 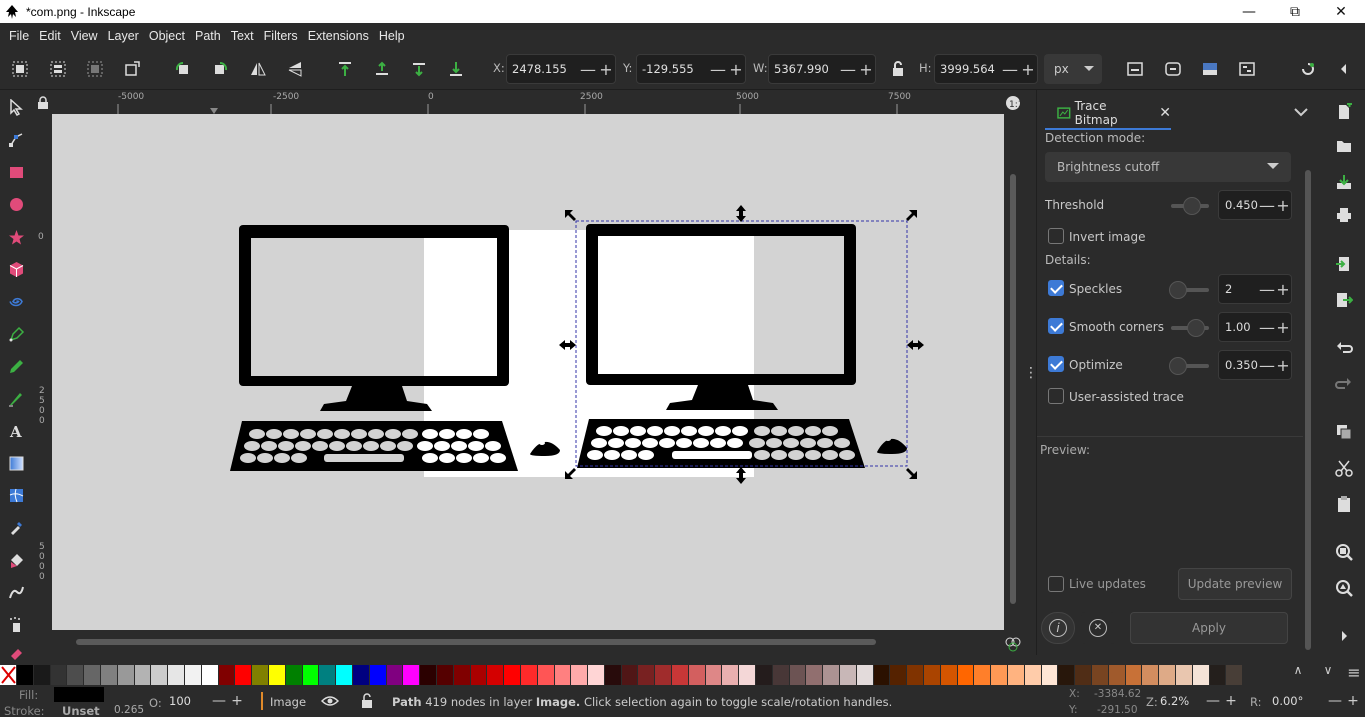 I want to click on optimize-decrement: —, so click(x=1267, y=365).